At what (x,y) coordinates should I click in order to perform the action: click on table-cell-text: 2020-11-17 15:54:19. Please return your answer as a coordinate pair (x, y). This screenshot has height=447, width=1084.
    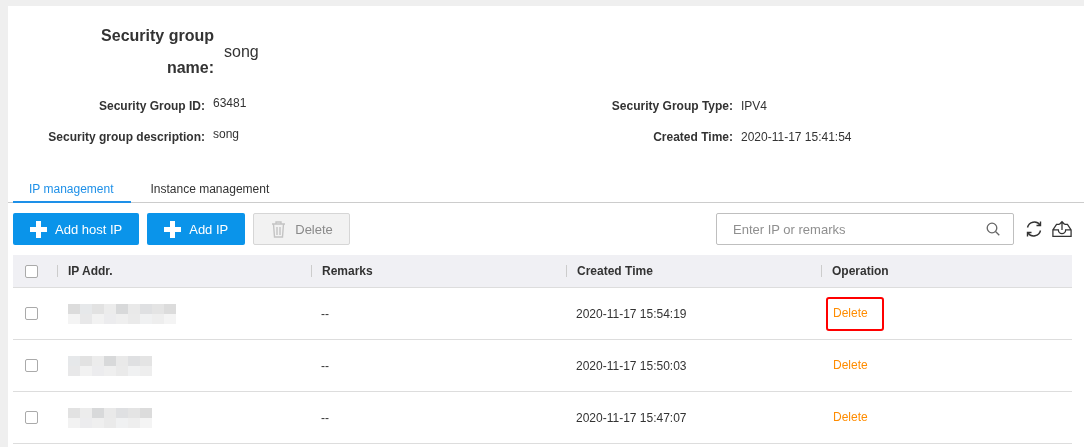
    Looking at the image, I should click on (631, 313).